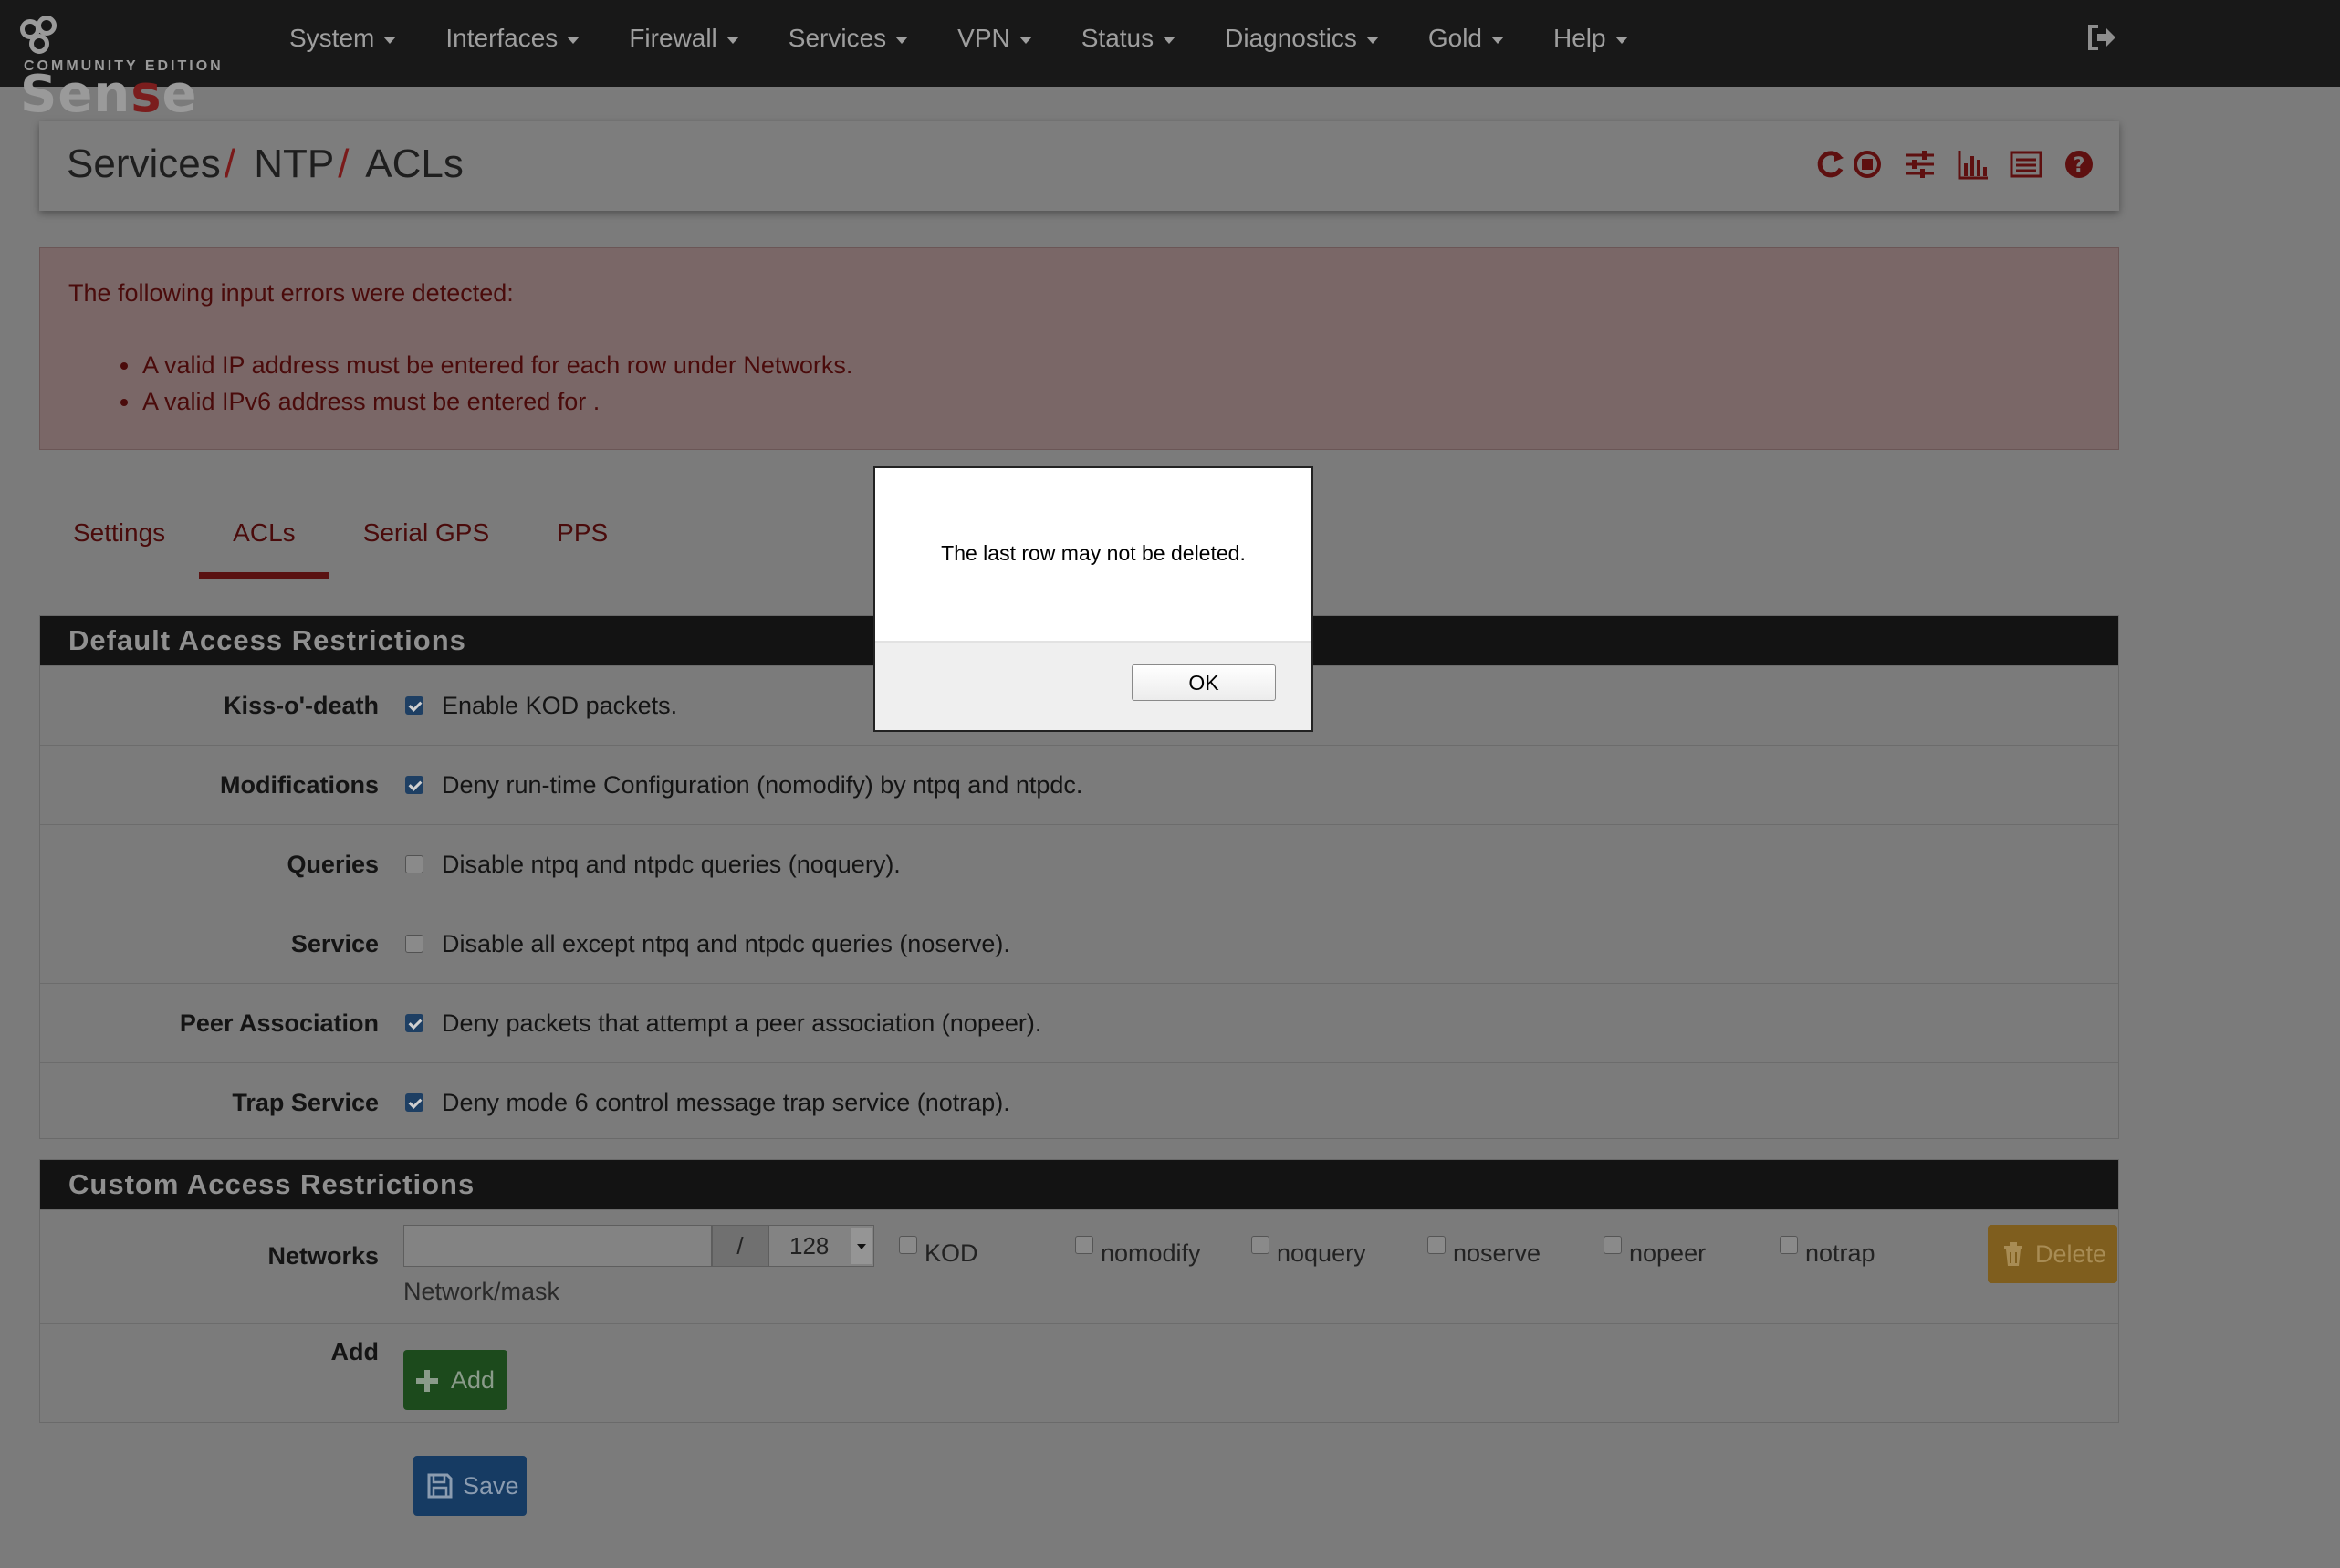  I want to click on nav-help: Help, so click(1591, 38).